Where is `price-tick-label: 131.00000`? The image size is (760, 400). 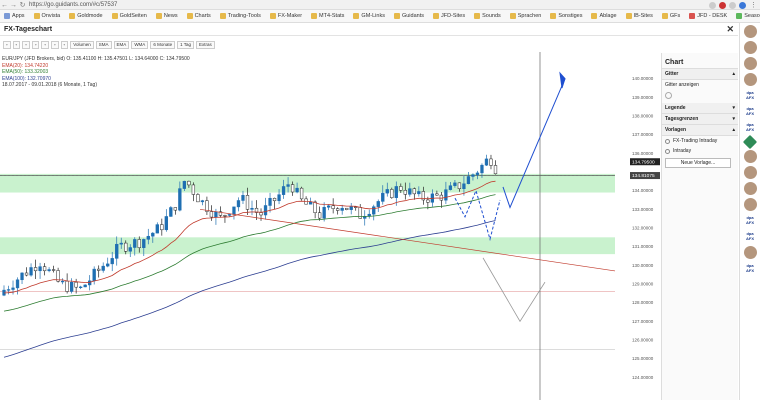 price-tick-label: 131.00000 is located at coordinates (643, 246).